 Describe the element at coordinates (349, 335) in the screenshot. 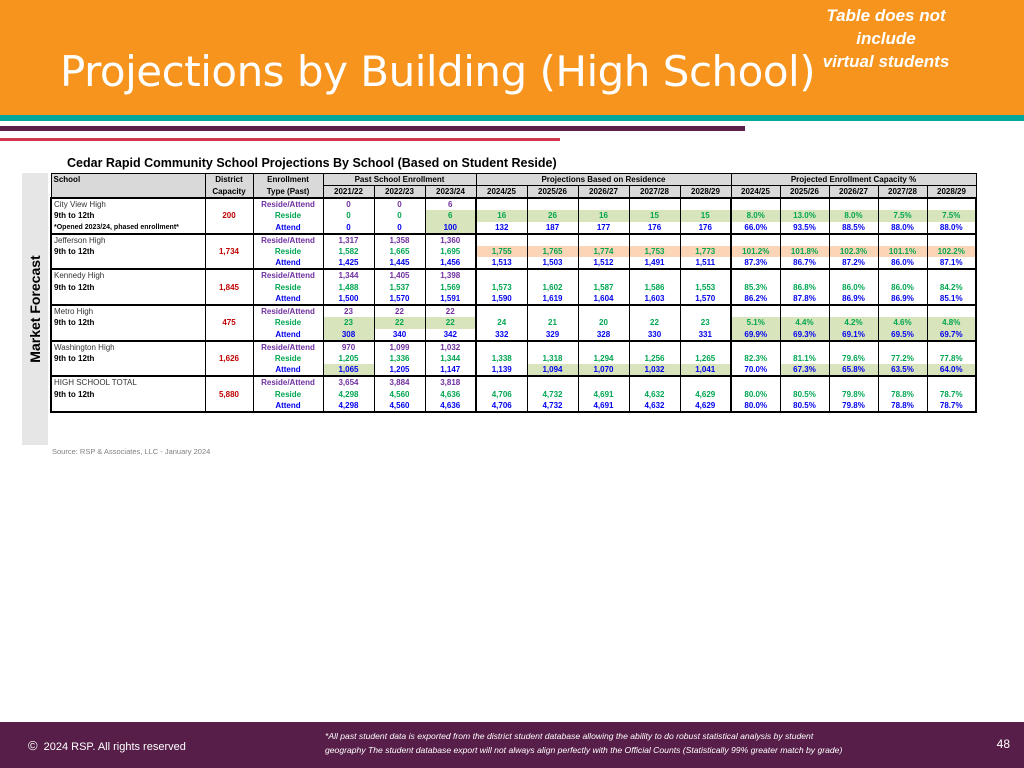

I see `past-enrollment-cell: 308` at that location.